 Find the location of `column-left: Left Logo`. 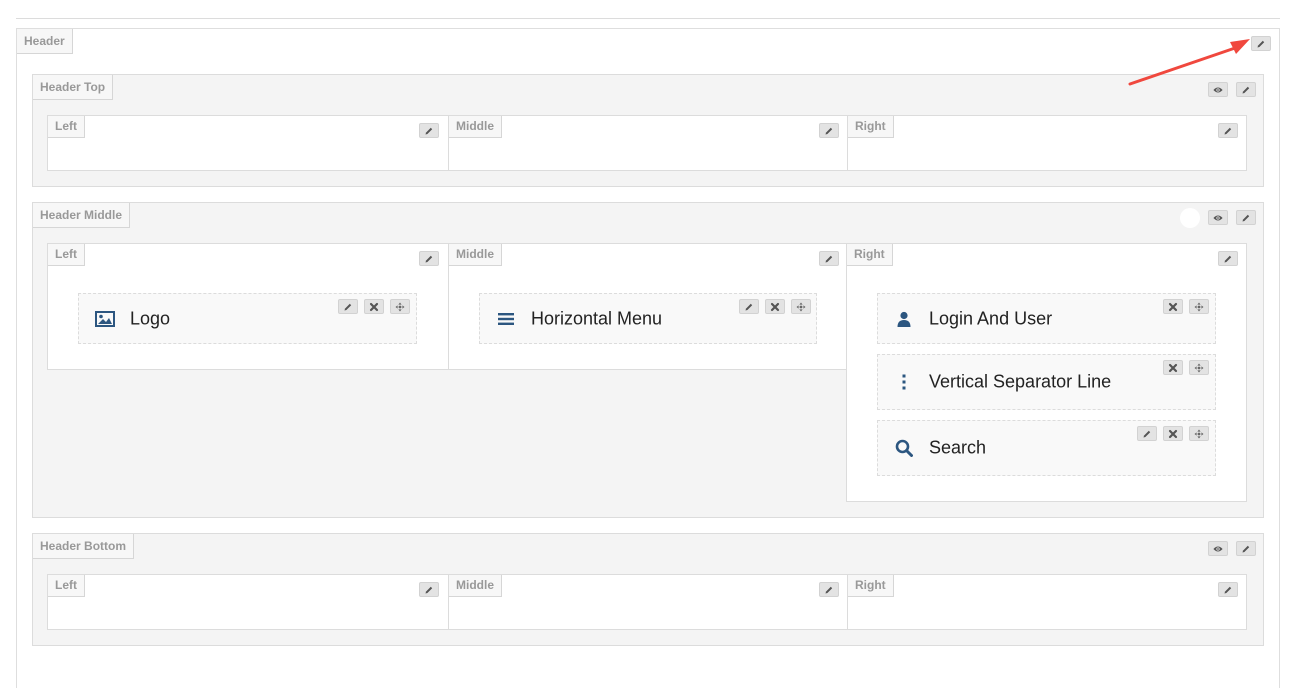

column-left: Left Logo is located at coordinates (248, 306).